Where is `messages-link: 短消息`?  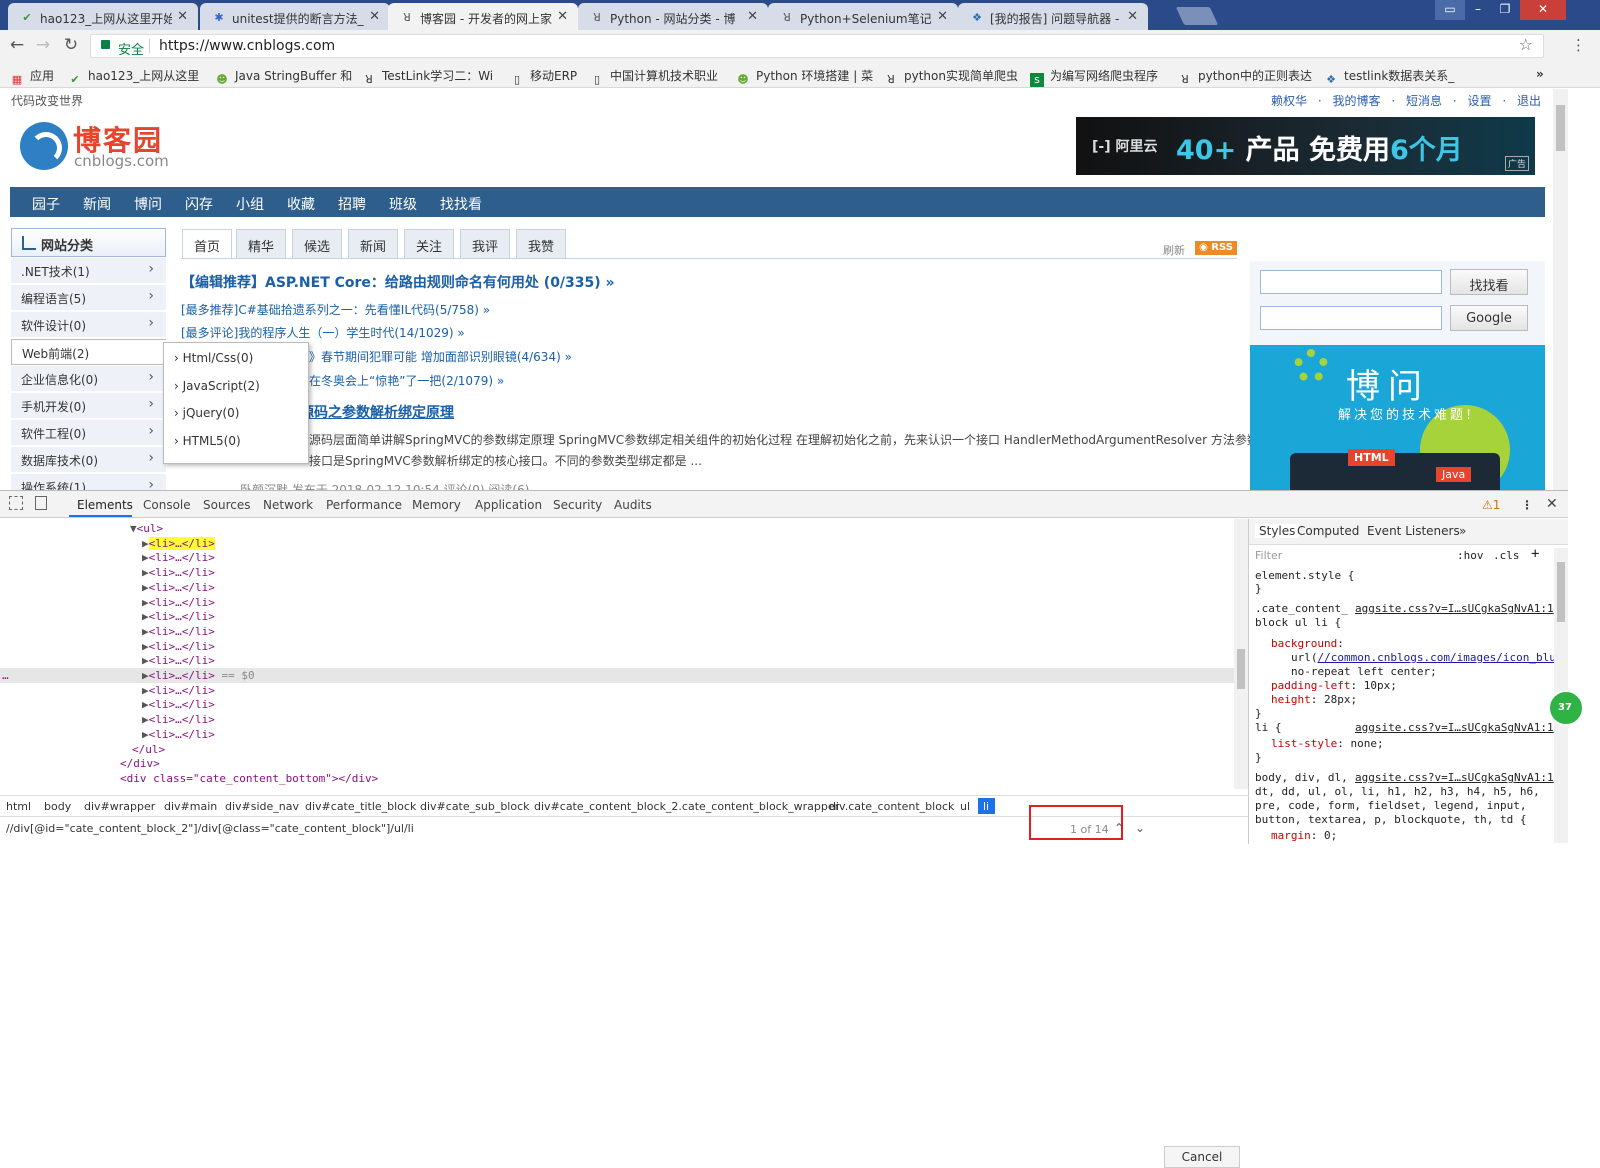 messages-link: 短消息 is located at coordinates (1424, 101).